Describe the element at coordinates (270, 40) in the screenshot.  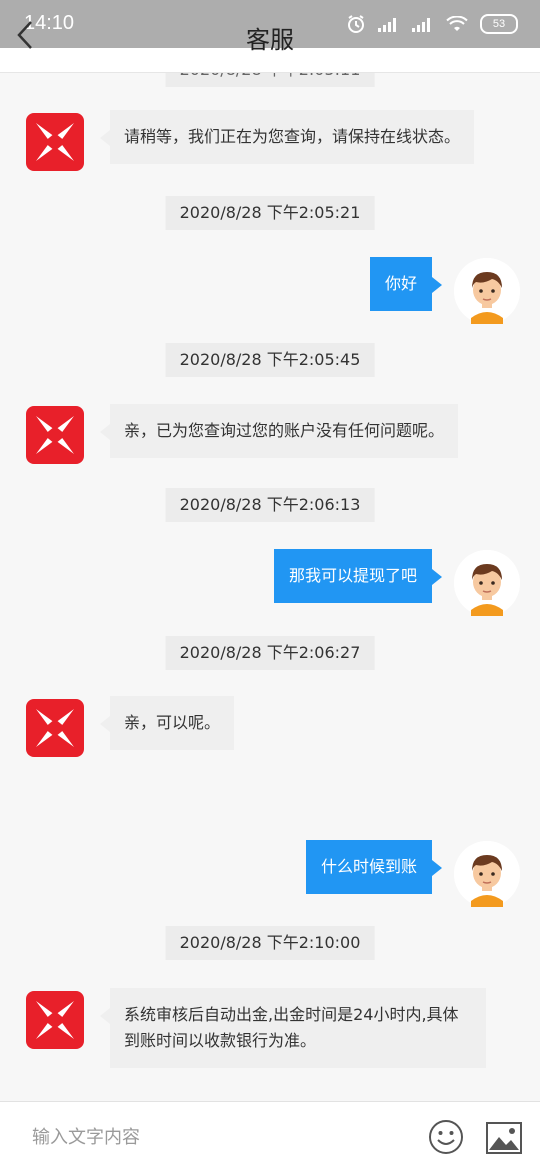
I see `page-title: 客服` at that location.